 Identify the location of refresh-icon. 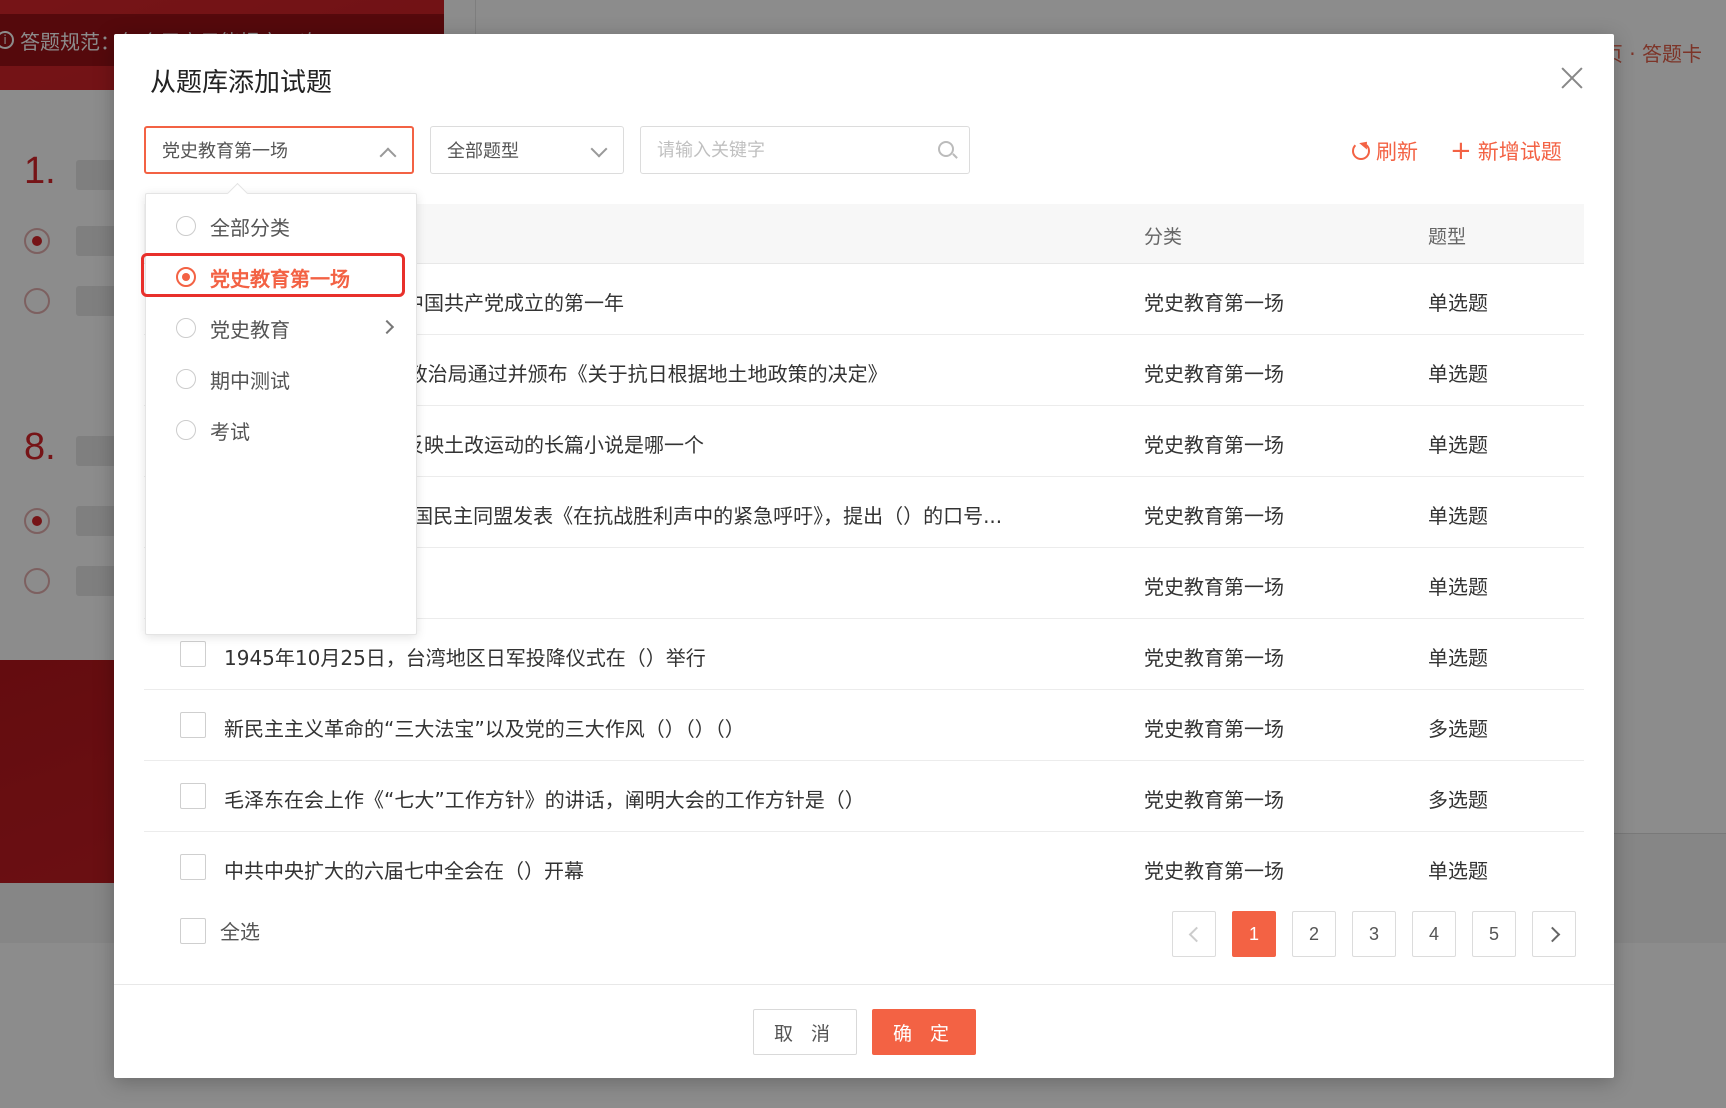
(1361, 151).